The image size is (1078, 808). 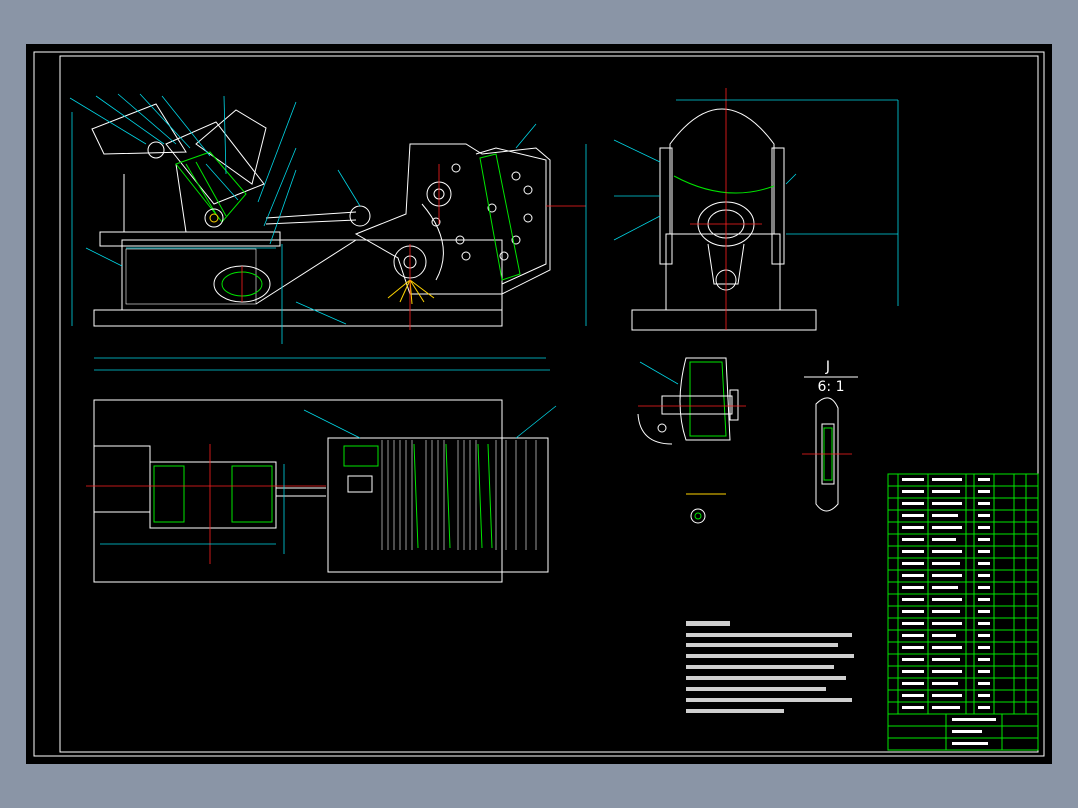 What do you see at coordinates (827, 367) in the screenshot?
I see `detail-j-letter: J` at bounding box center [827, 367].